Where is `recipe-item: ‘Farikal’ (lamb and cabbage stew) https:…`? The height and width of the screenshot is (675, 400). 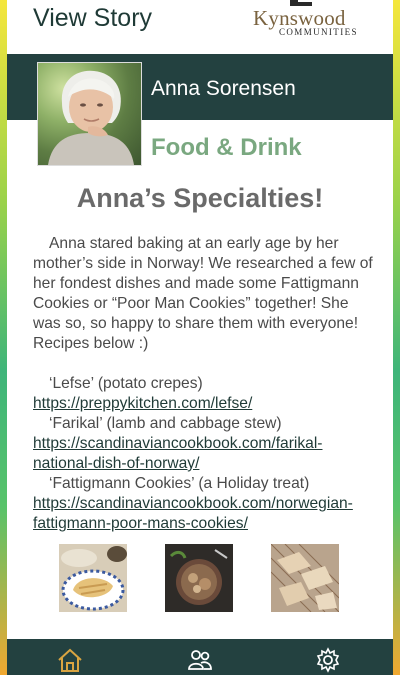
recipe-item: ‘Farikal’ (lamb and cabbage stew) https:… is located at coordinates (203, 444).